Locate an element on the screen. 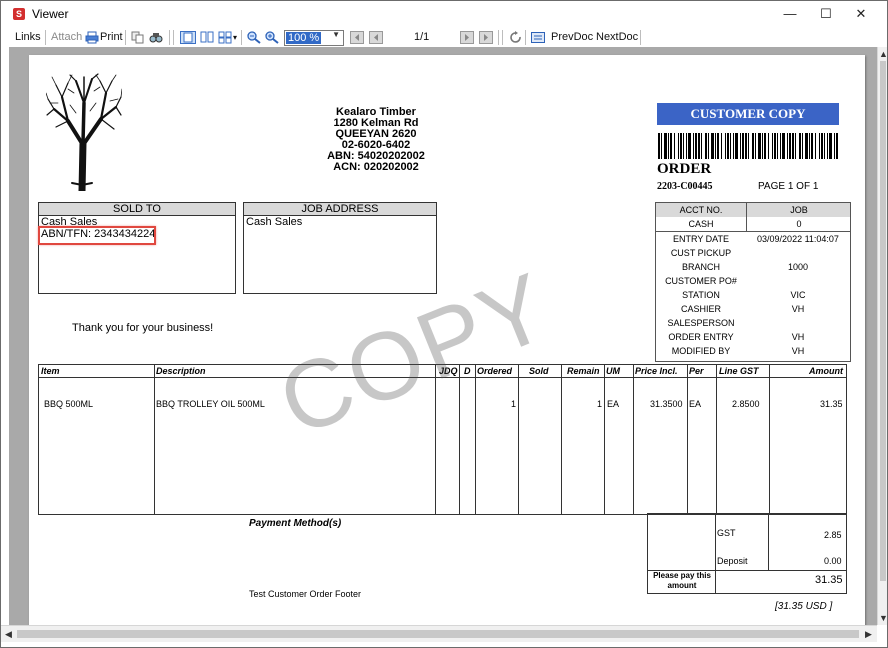 This screenshot has height=648, width=888. zoom-in-icon is located at coordinates (272, 37).